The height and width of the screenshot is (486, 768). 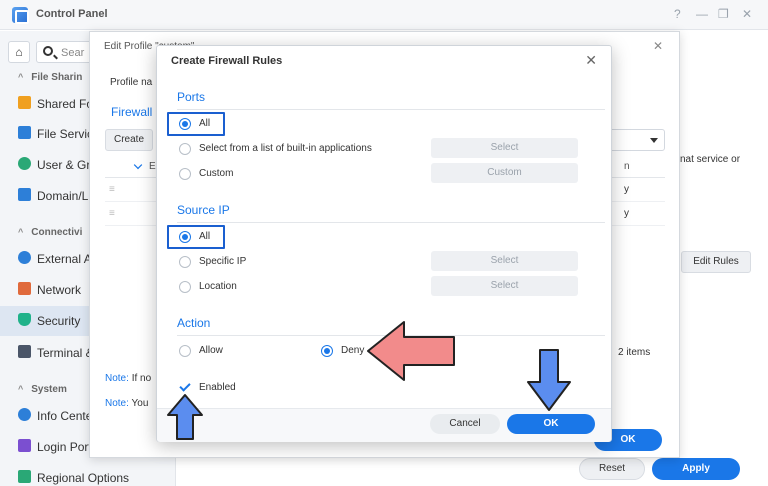 What do you see at coordinates (128, 378) in the screenshot?
I see `note-1: Note: If no` at bounding box center [128, 378].